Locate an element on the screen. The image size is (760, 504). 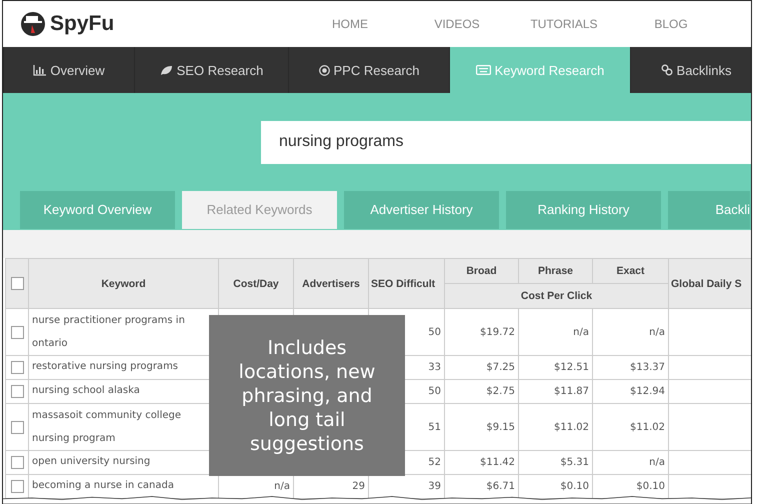
column-header: Phrase is located at coordinates (556, 271).